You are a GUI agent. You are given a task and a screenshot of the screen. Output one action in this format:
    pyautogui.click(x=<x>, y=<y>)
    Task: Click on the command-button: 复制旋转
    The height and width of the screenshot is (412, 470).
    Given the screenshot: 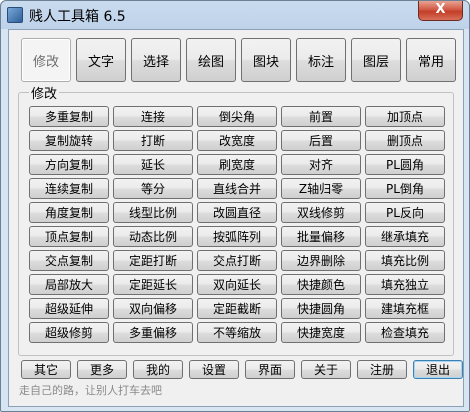 What is the action you would take?
    pyautogui.click(x=69, y=140)
    